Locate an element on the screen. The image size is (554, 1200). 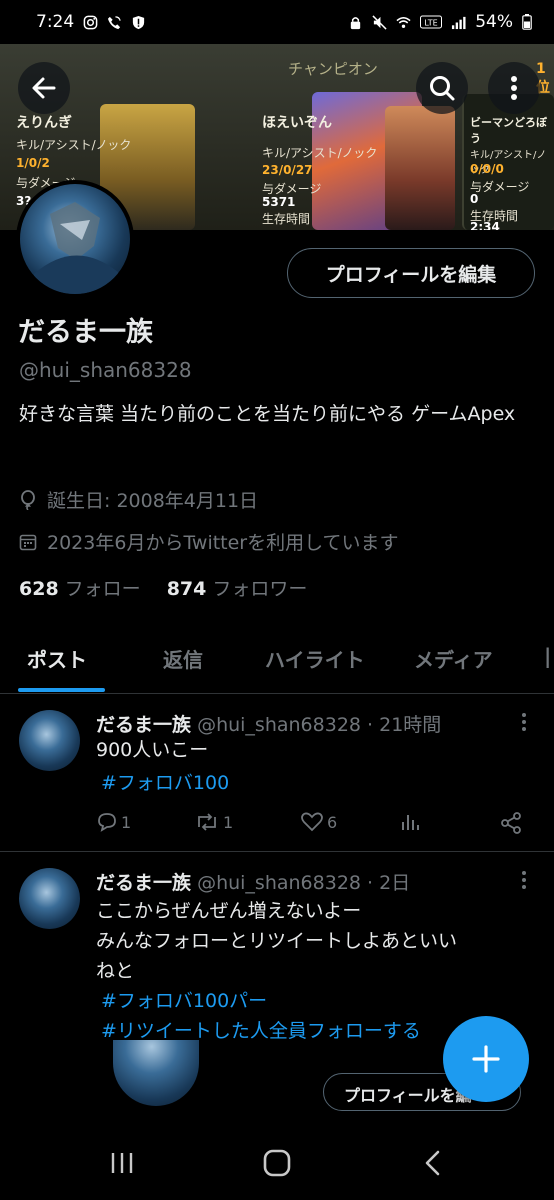
compose-plus-icon is located at coordinates (486, 1059).